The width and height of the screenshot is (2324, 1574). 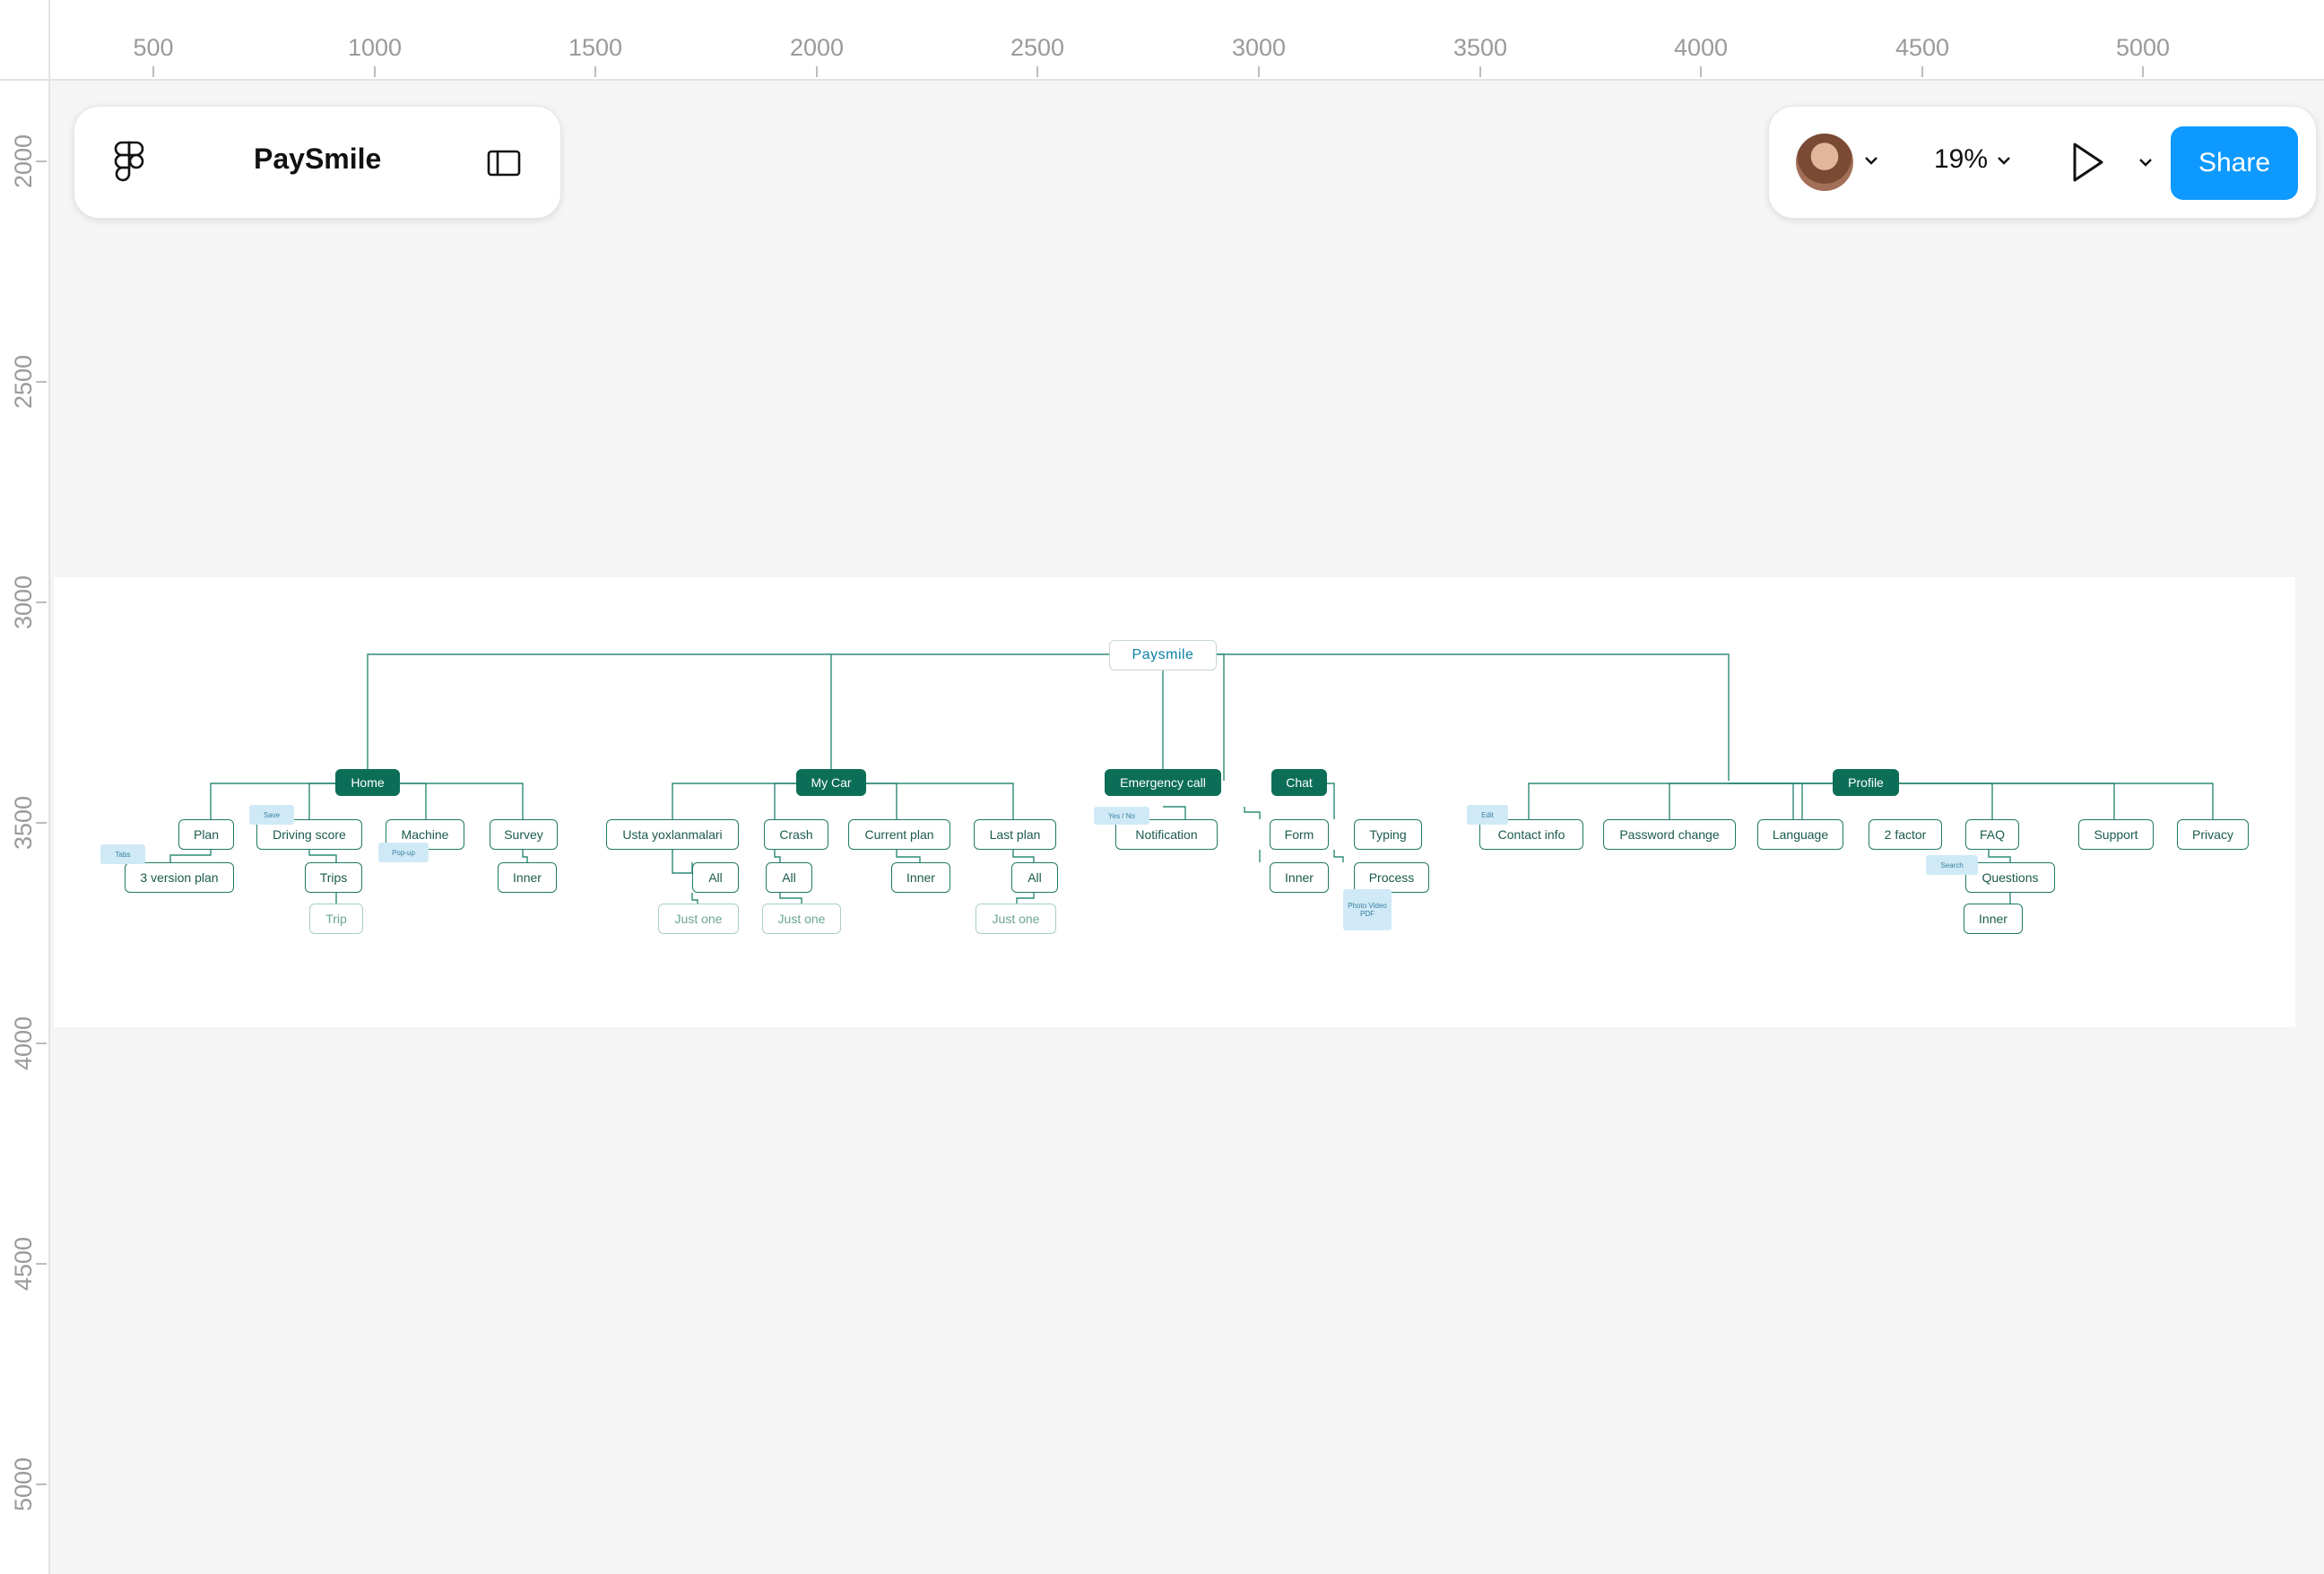 I want to click on node-usta-yoxlanmalari: Usta yoxlanmalari, so click(x=672, y=834).